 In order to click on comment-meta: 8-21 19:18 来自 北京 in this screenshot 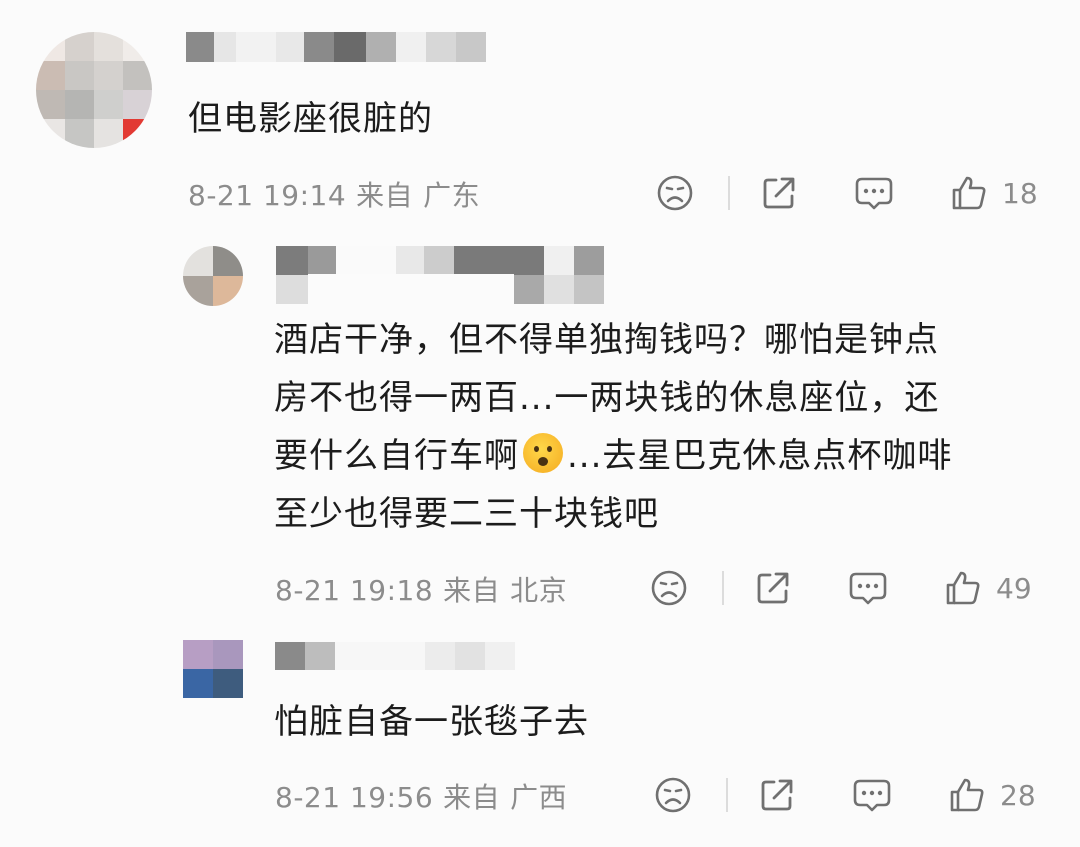, I will do `click(426, 589)`.